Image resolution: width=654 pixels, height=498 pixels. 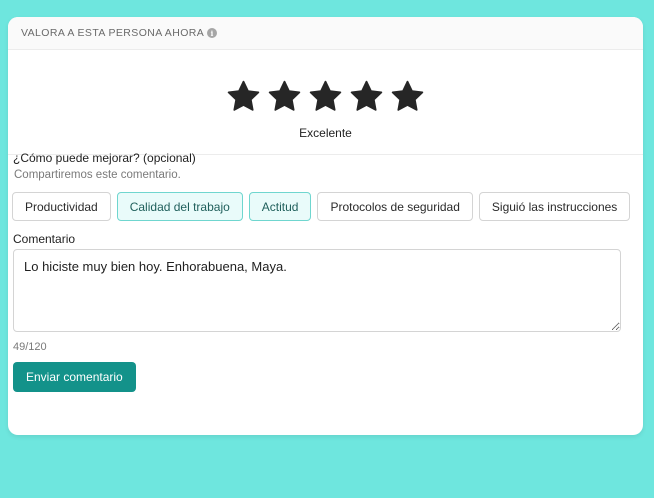 I want to click on chip-calidad-del-trabajo: Calidad del trabajo, so click(x=179, y=206).